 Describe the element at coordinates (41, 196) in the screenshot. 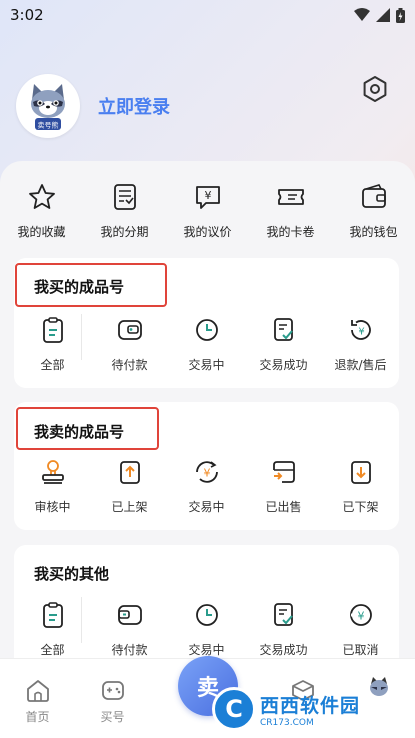

I see `star-icon` at that location.